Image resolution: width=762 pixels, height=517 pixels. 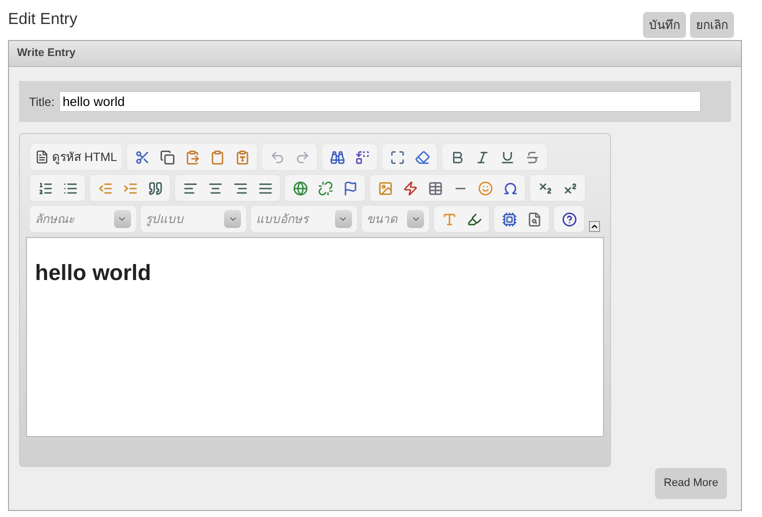 I want to click on action-button: ยกเลิก, so click(x=712, y=25).